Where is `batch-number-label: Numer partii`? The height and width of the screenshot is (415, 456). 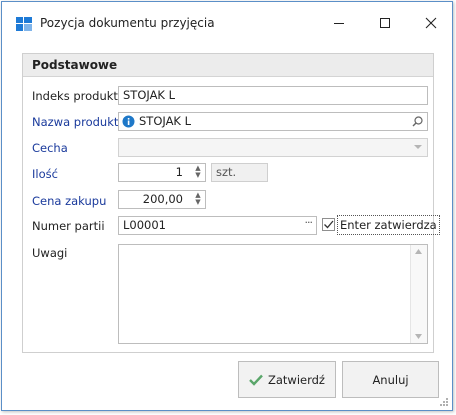
batch-number-label: Numer partii is located at coordinates (68, 226).